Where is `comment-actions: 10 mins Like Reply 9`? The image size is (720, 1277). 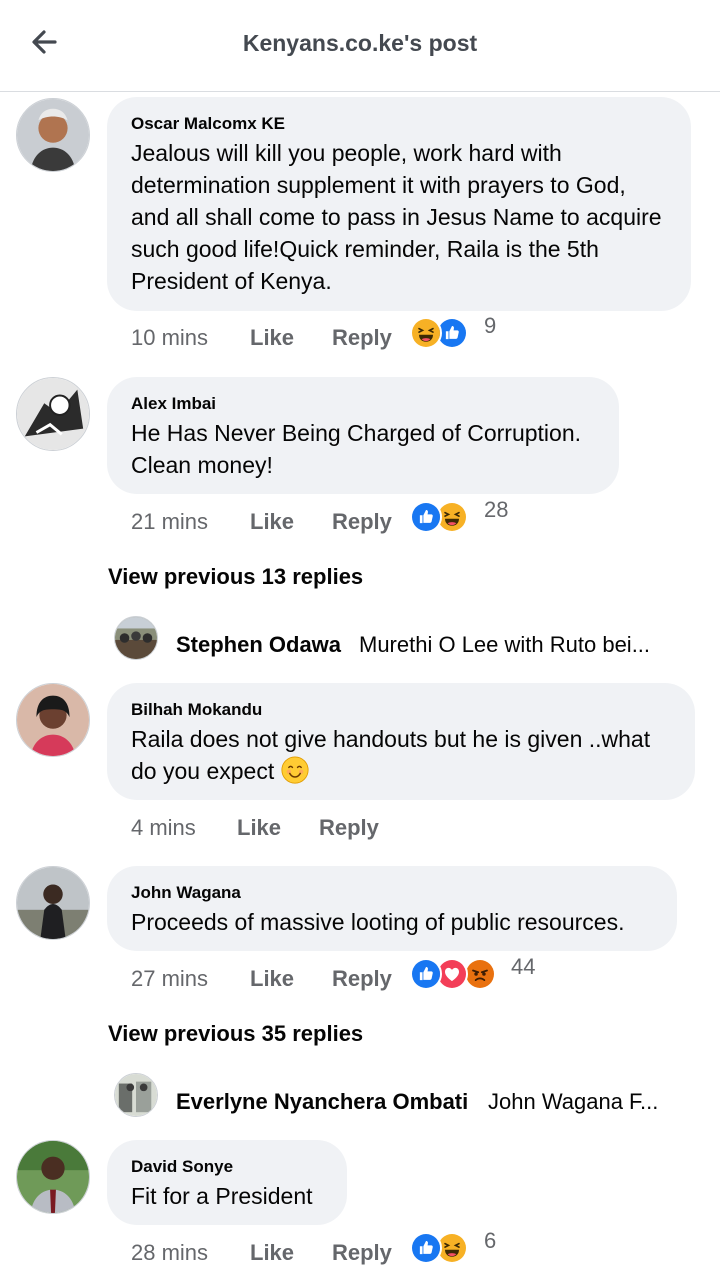
comment-actions: 10 mins Like Reply 9 is located at coordinates (371, 333).